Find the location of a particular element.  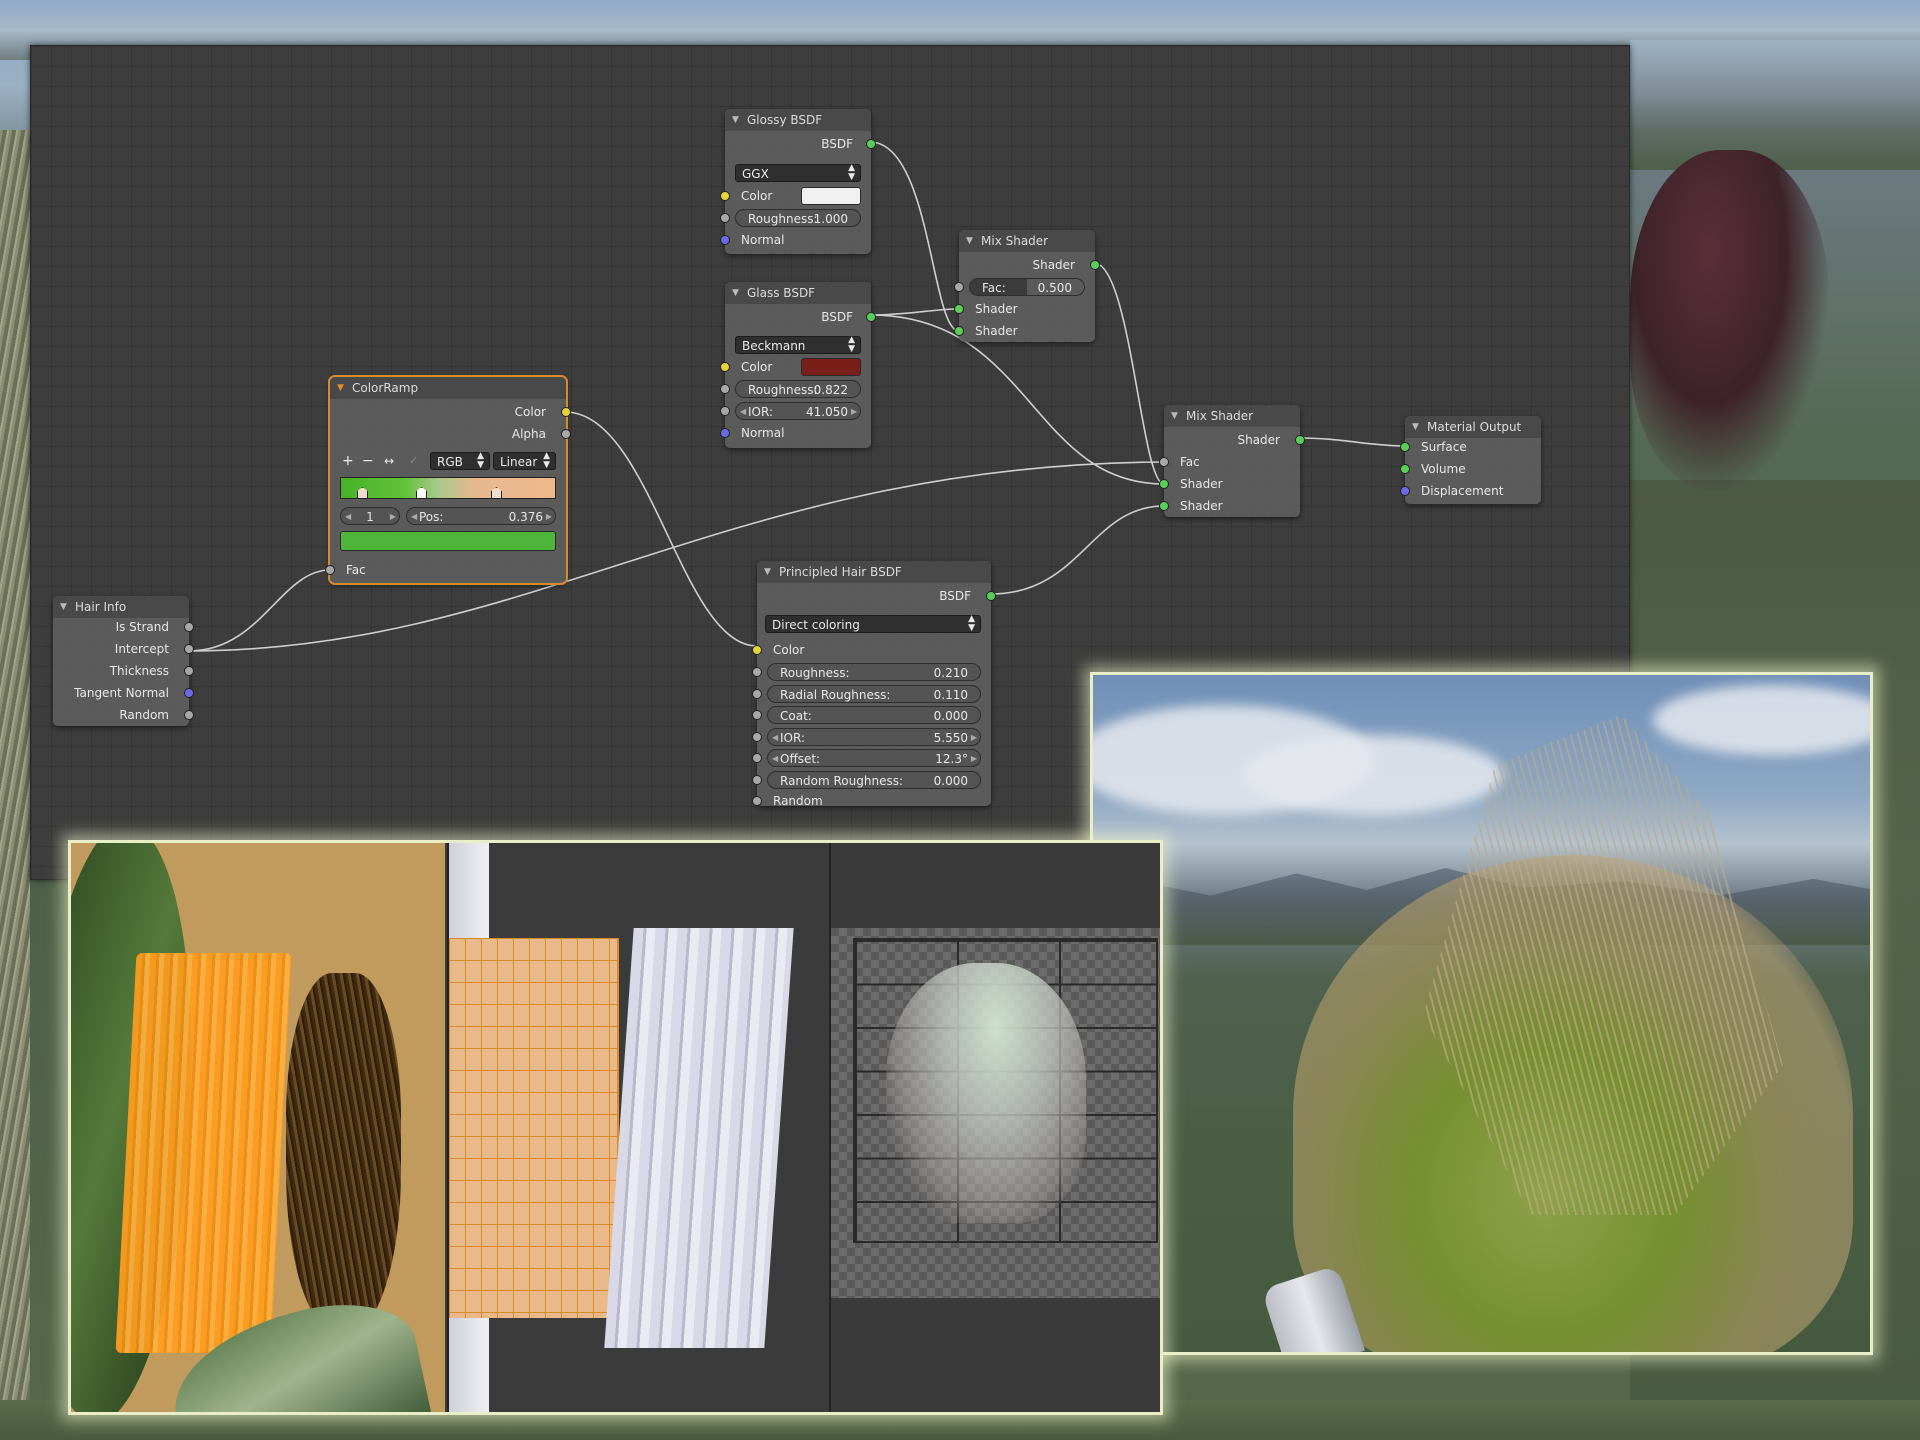

random-roughness-field: Random Roughness: 0.000 is located at coordinates (874, 780).